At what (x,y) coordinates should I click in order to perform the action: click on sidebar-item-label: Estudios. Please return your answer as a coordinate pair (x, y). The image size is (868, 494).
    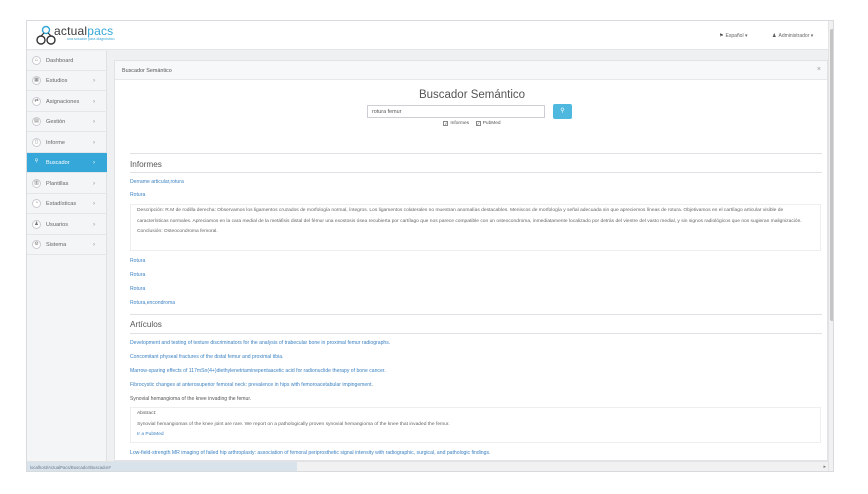
    Looking at the image, I should click on (57, 80).